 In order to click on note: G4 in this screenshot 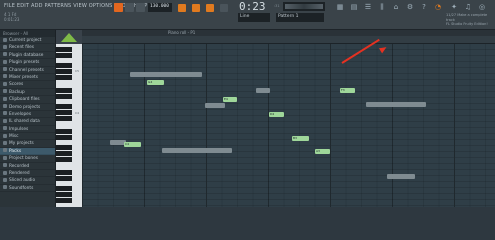, I will do `click(155, 82)`.